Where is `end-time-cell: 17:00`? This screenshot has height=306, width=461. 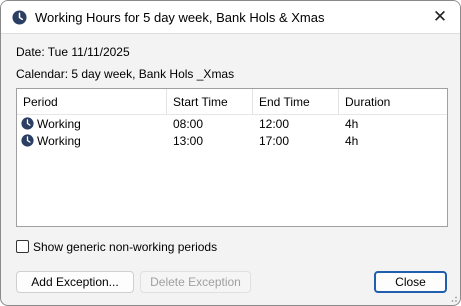
end-time-cell: 17:00 is located at coordinates (274, 141).